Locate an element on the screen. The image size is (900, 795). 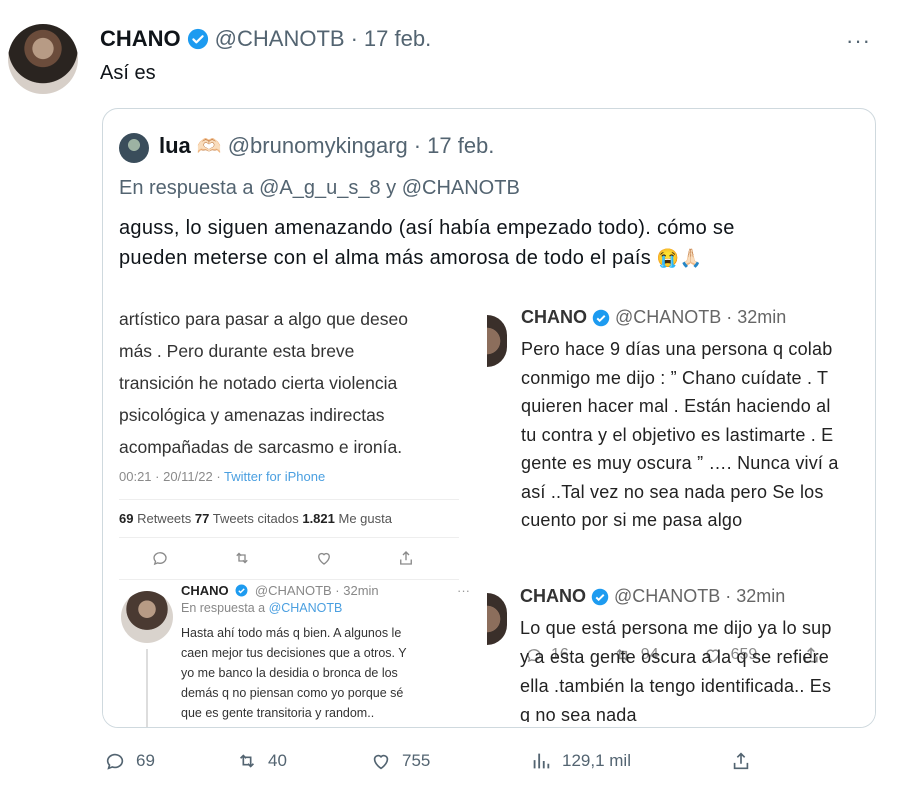
thread-line is located at coordinates (147, 688).